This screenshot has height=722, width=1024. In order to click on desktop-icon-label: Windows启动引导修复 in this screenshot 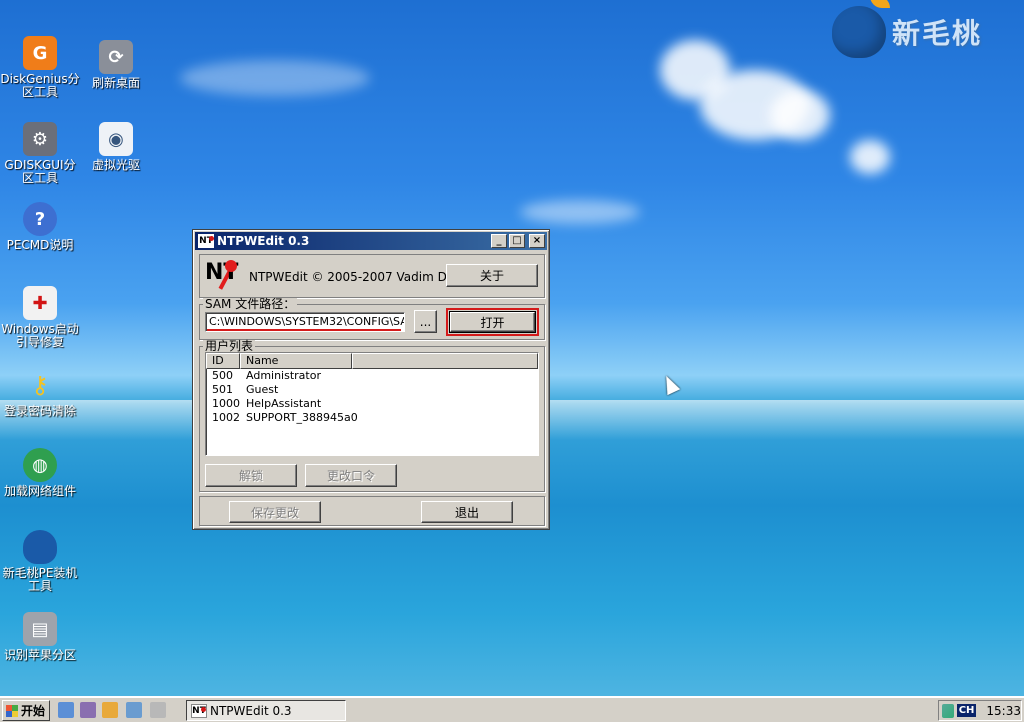, I will do `click(40, 335)`.